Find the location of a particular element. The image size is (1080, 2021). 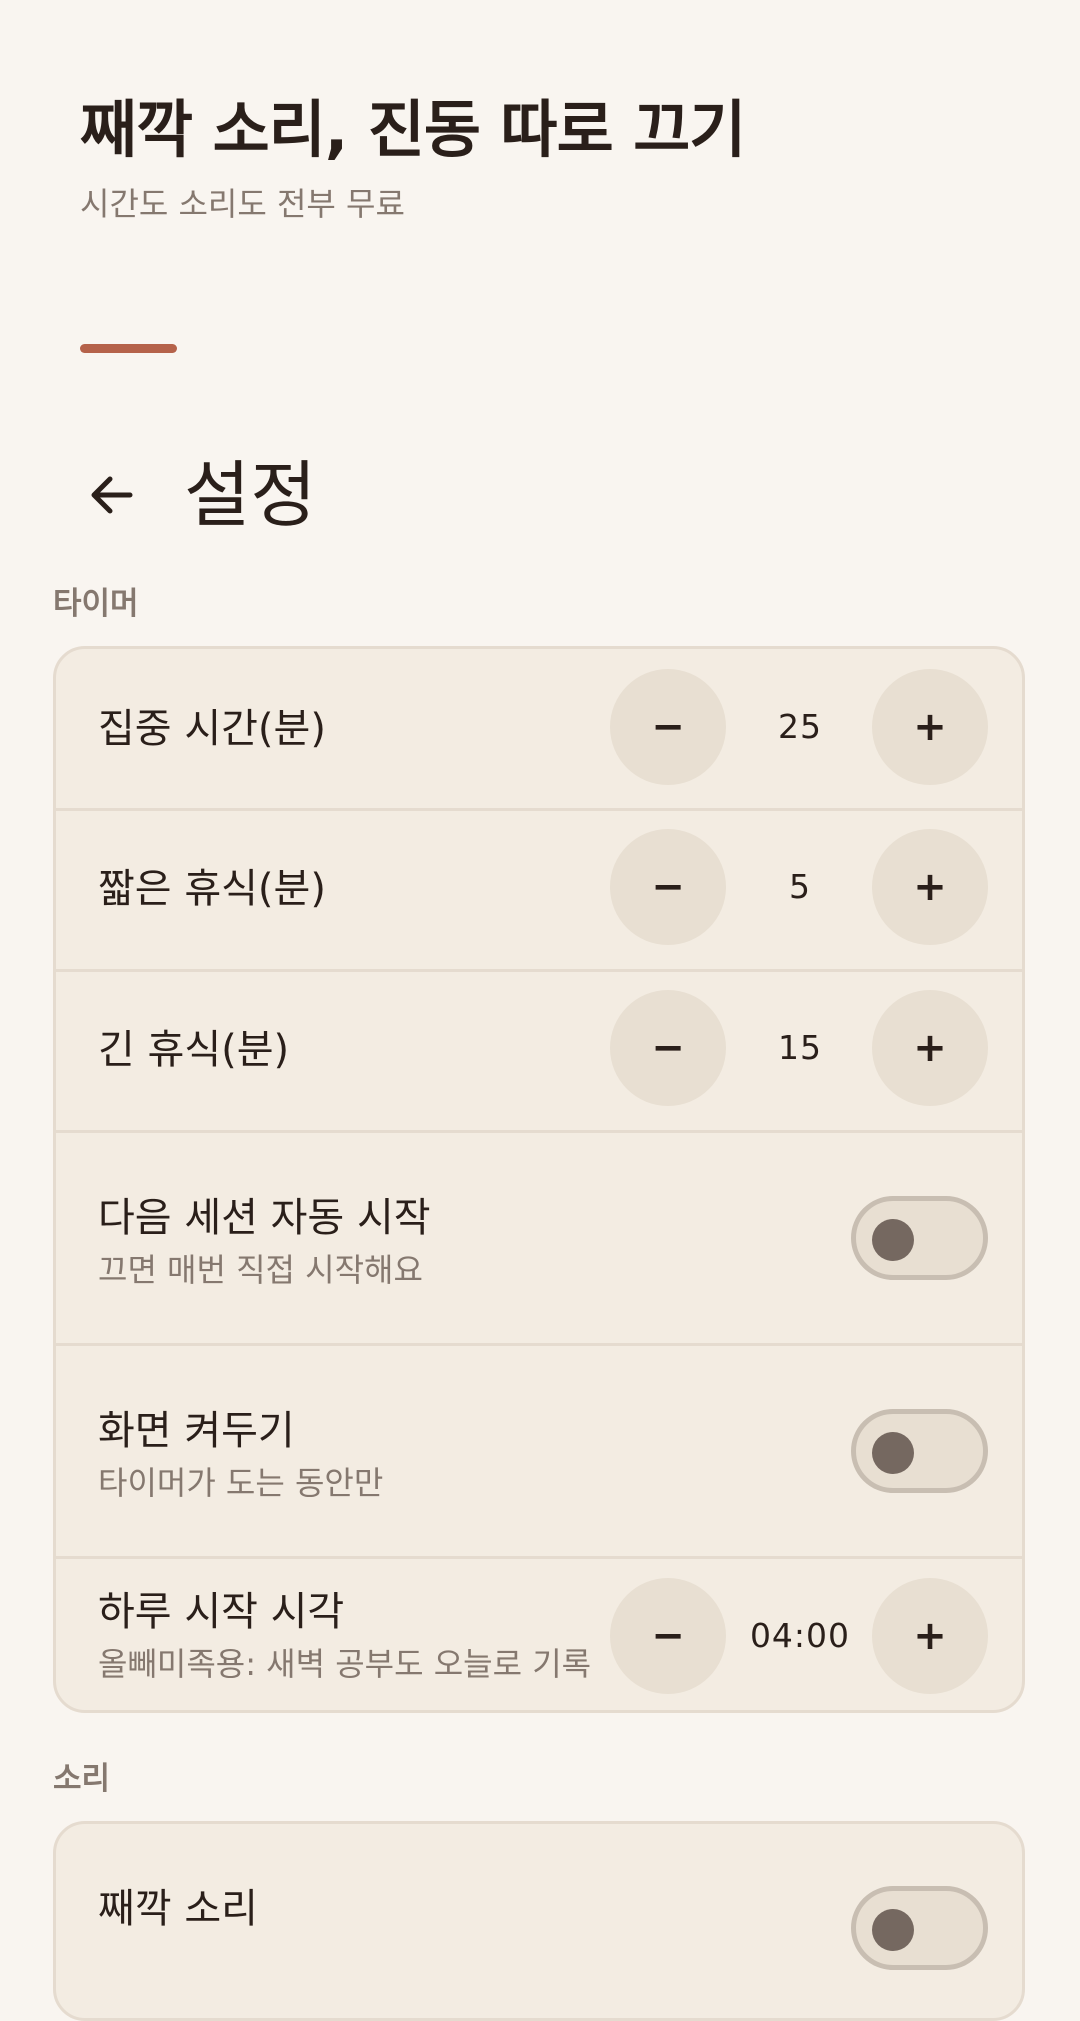

setting-description: 올빼미족용: 새벽 공부도 오늘로 기록 is located at coordinates (345, 1664).